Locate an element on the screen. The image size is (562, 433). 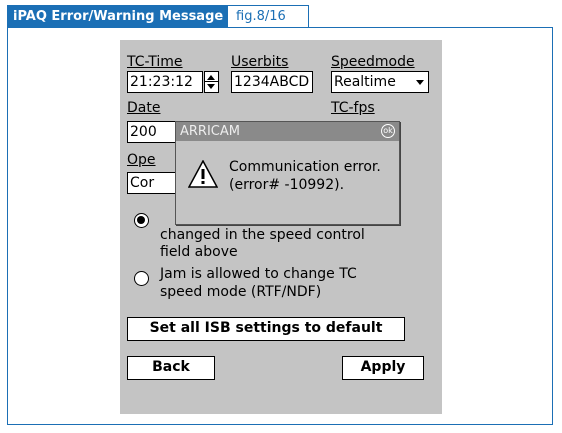
speedmode-value: Realtime is located at coordinates (365, 82).